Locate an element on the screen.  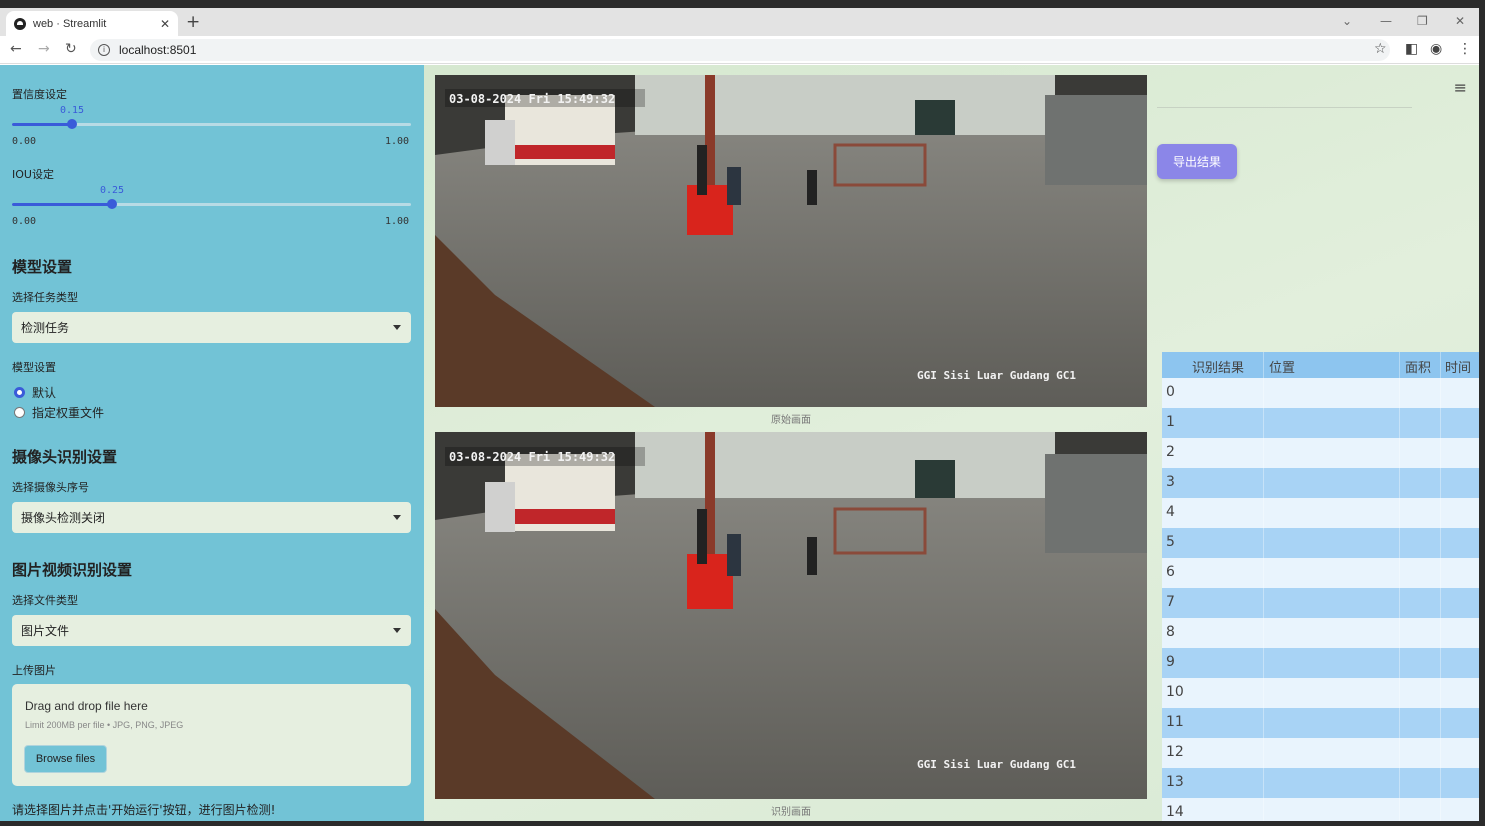
table-row: 11 is located at coordinates (1320, 723).